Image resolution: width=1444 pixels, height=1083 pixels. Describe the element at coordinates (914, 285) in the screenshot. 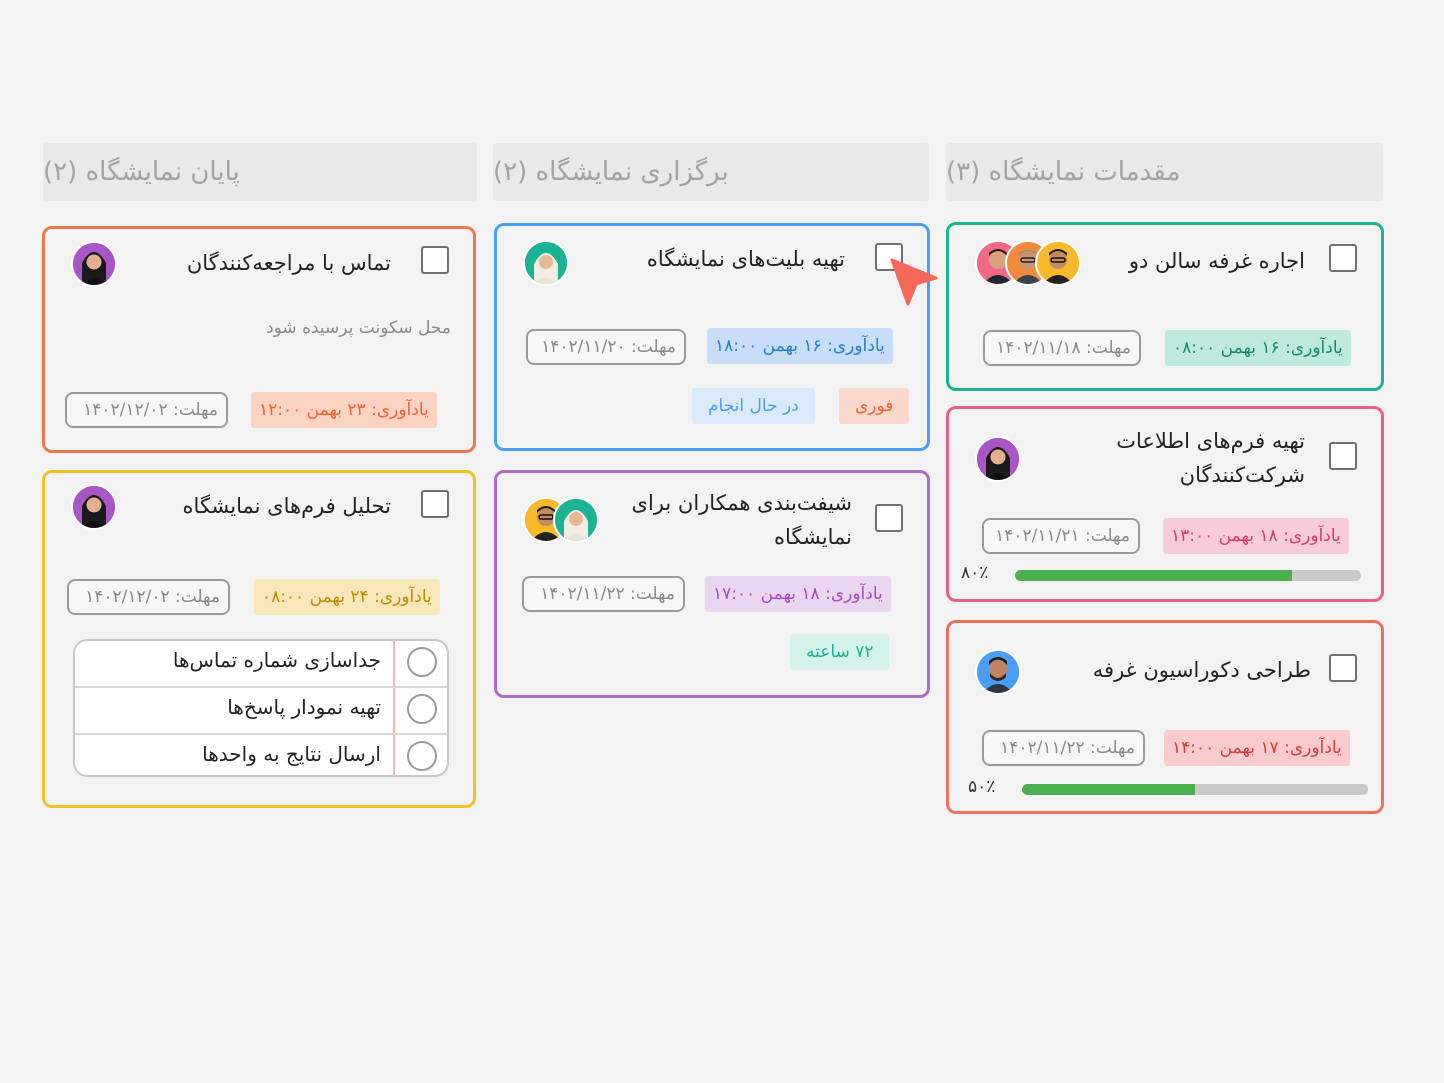

I see `pointer-cursor-icon` at that location.